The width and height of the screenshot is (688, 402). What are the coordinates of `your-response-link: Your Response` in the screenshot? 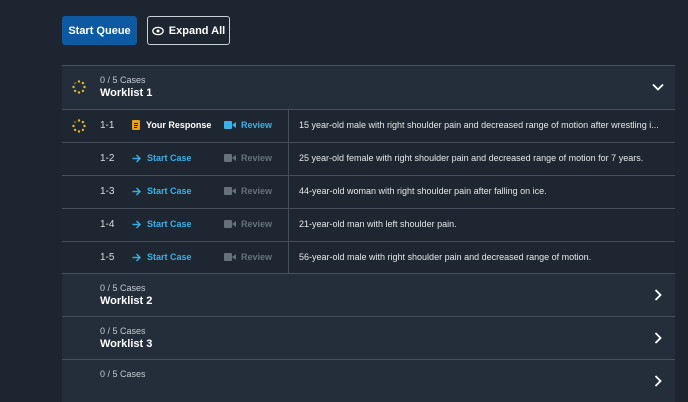 It's located at (171, 125).